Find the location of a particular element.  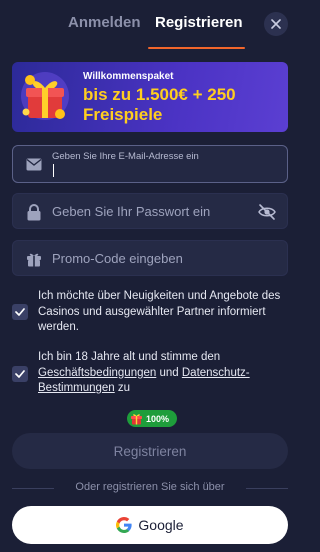

promo-code-field: Promo-Code eingeben is located at coordinates (150, 258).